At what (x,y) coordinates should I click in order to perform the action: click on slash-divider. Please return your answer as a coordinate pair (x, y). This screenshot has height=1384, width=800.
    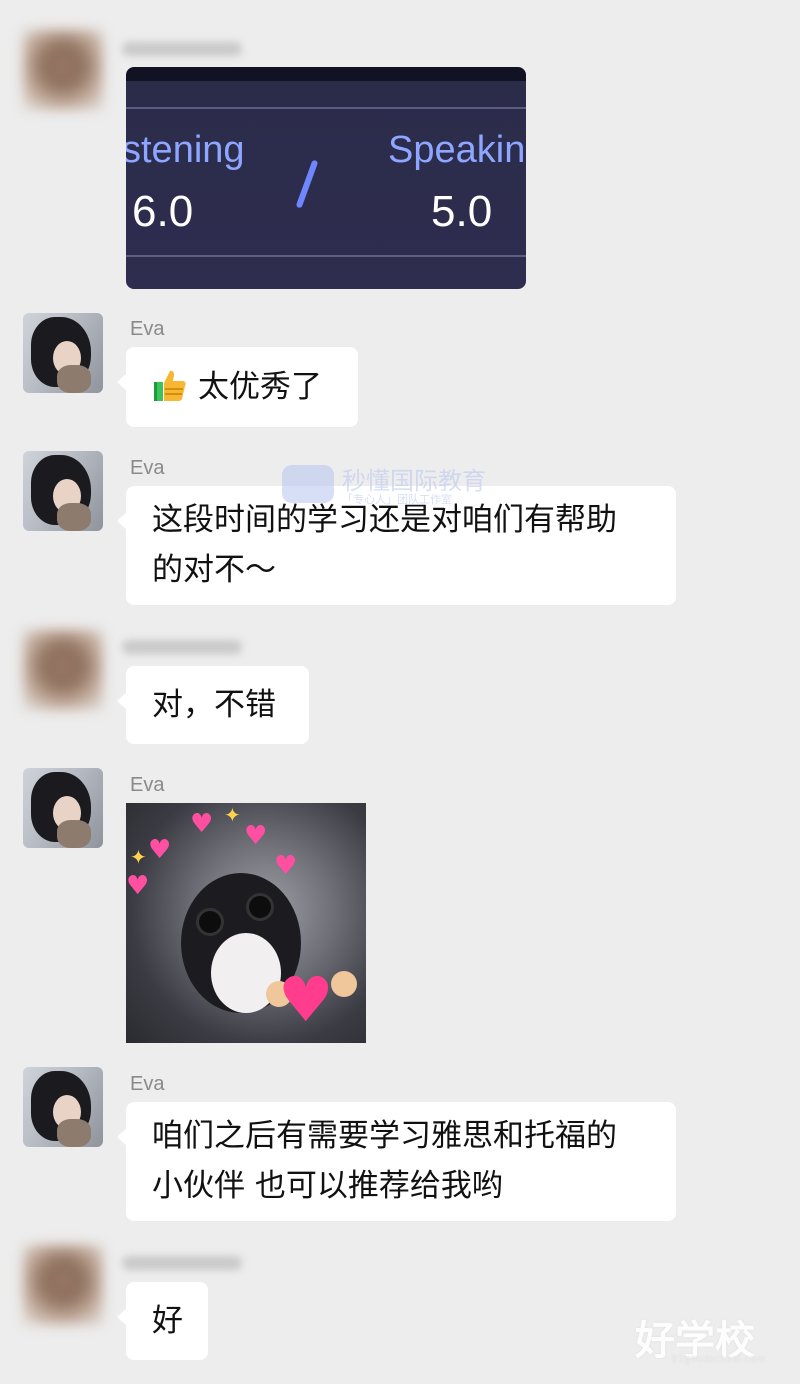
    Looking at the image, I should click on (307, 184).